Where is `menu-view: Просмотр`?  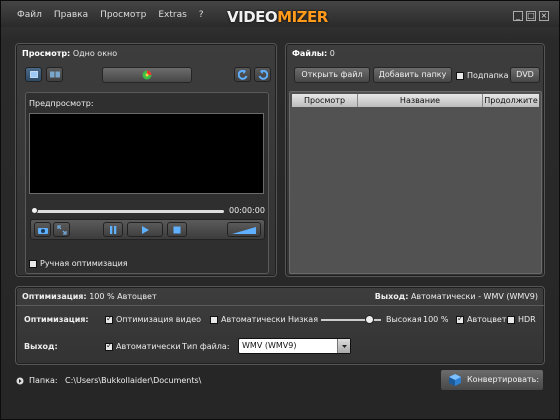 menu-view: Просмотр is located at coordinates (123, 15).